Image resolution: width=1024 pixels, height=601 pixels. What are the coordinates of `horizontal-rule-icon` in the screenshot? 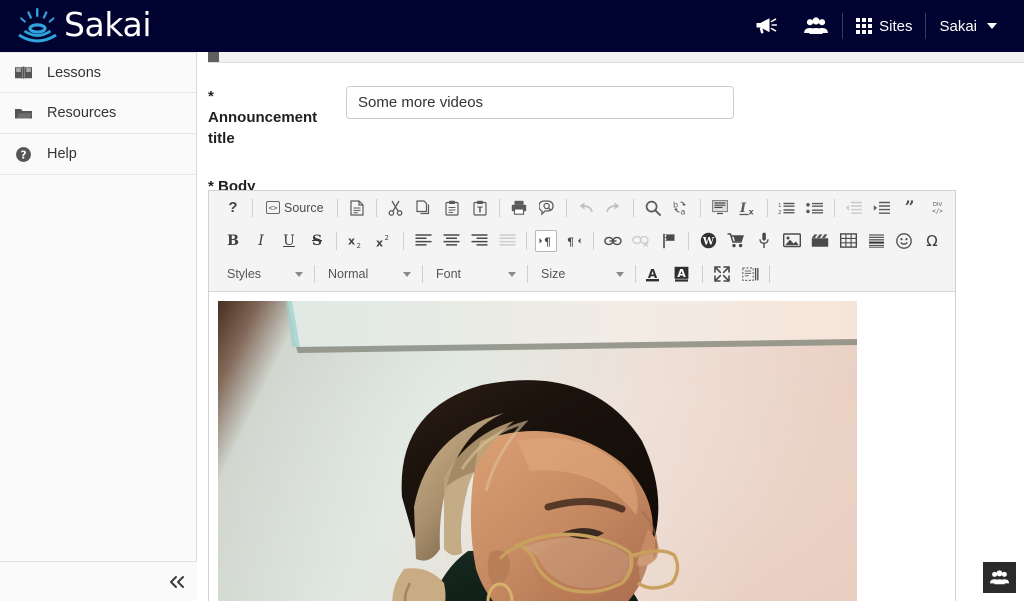 It's located at (876, 241).